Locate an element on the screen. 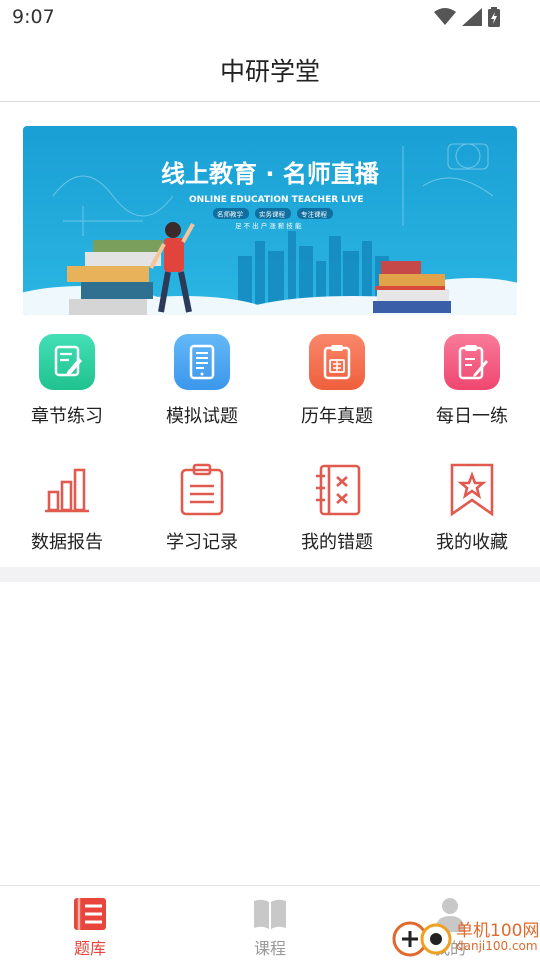 The height and width of the screenshot is (960, 540). feature-chapter-practice: 章节练习 is located at coordinates (67, 384).